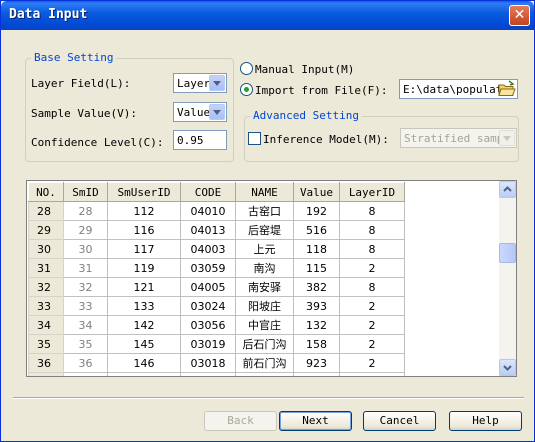 Image resolution: width=535 pixels, height=442 pixels. Describe the element at coordinates (507, 189) in the screenshot. I see `scroll-up-button` at that location.